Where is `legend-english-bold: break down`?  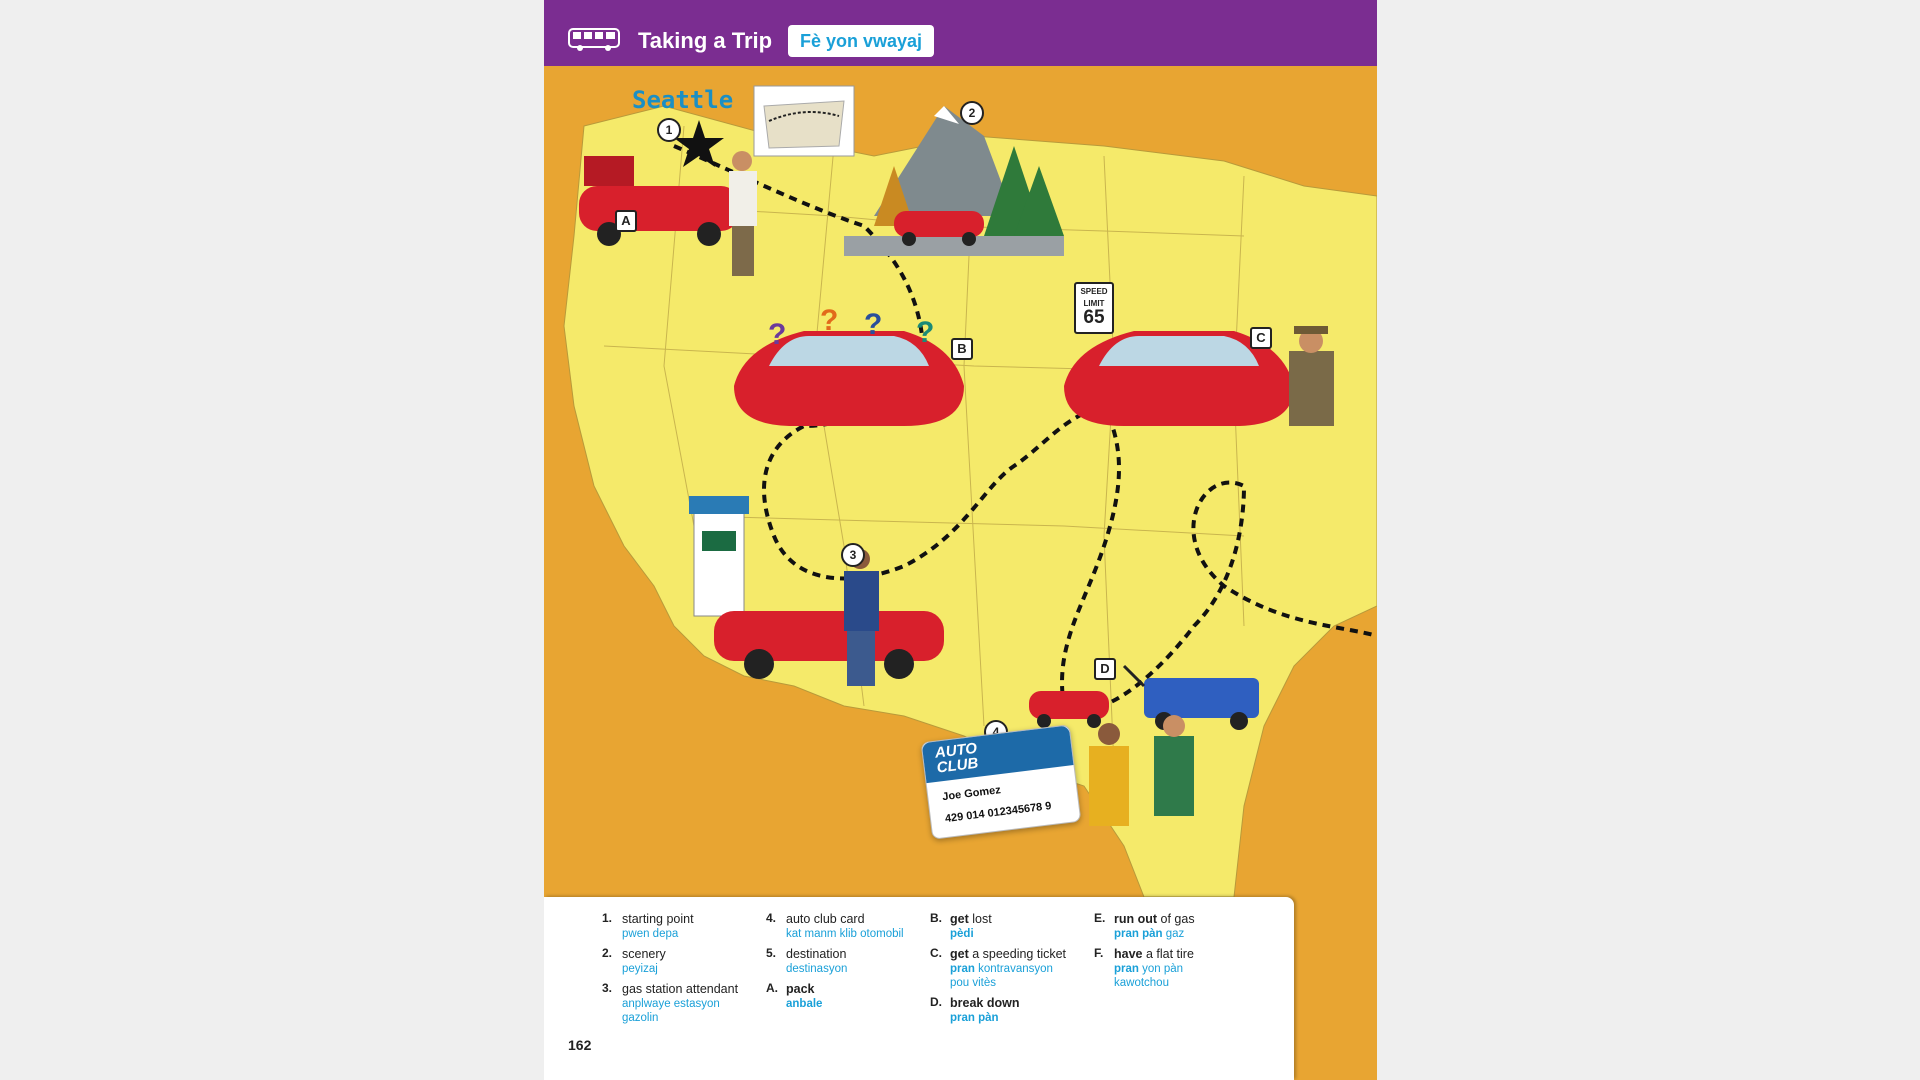
legend-english-bold: break down is located at coordinates (985, 1003).